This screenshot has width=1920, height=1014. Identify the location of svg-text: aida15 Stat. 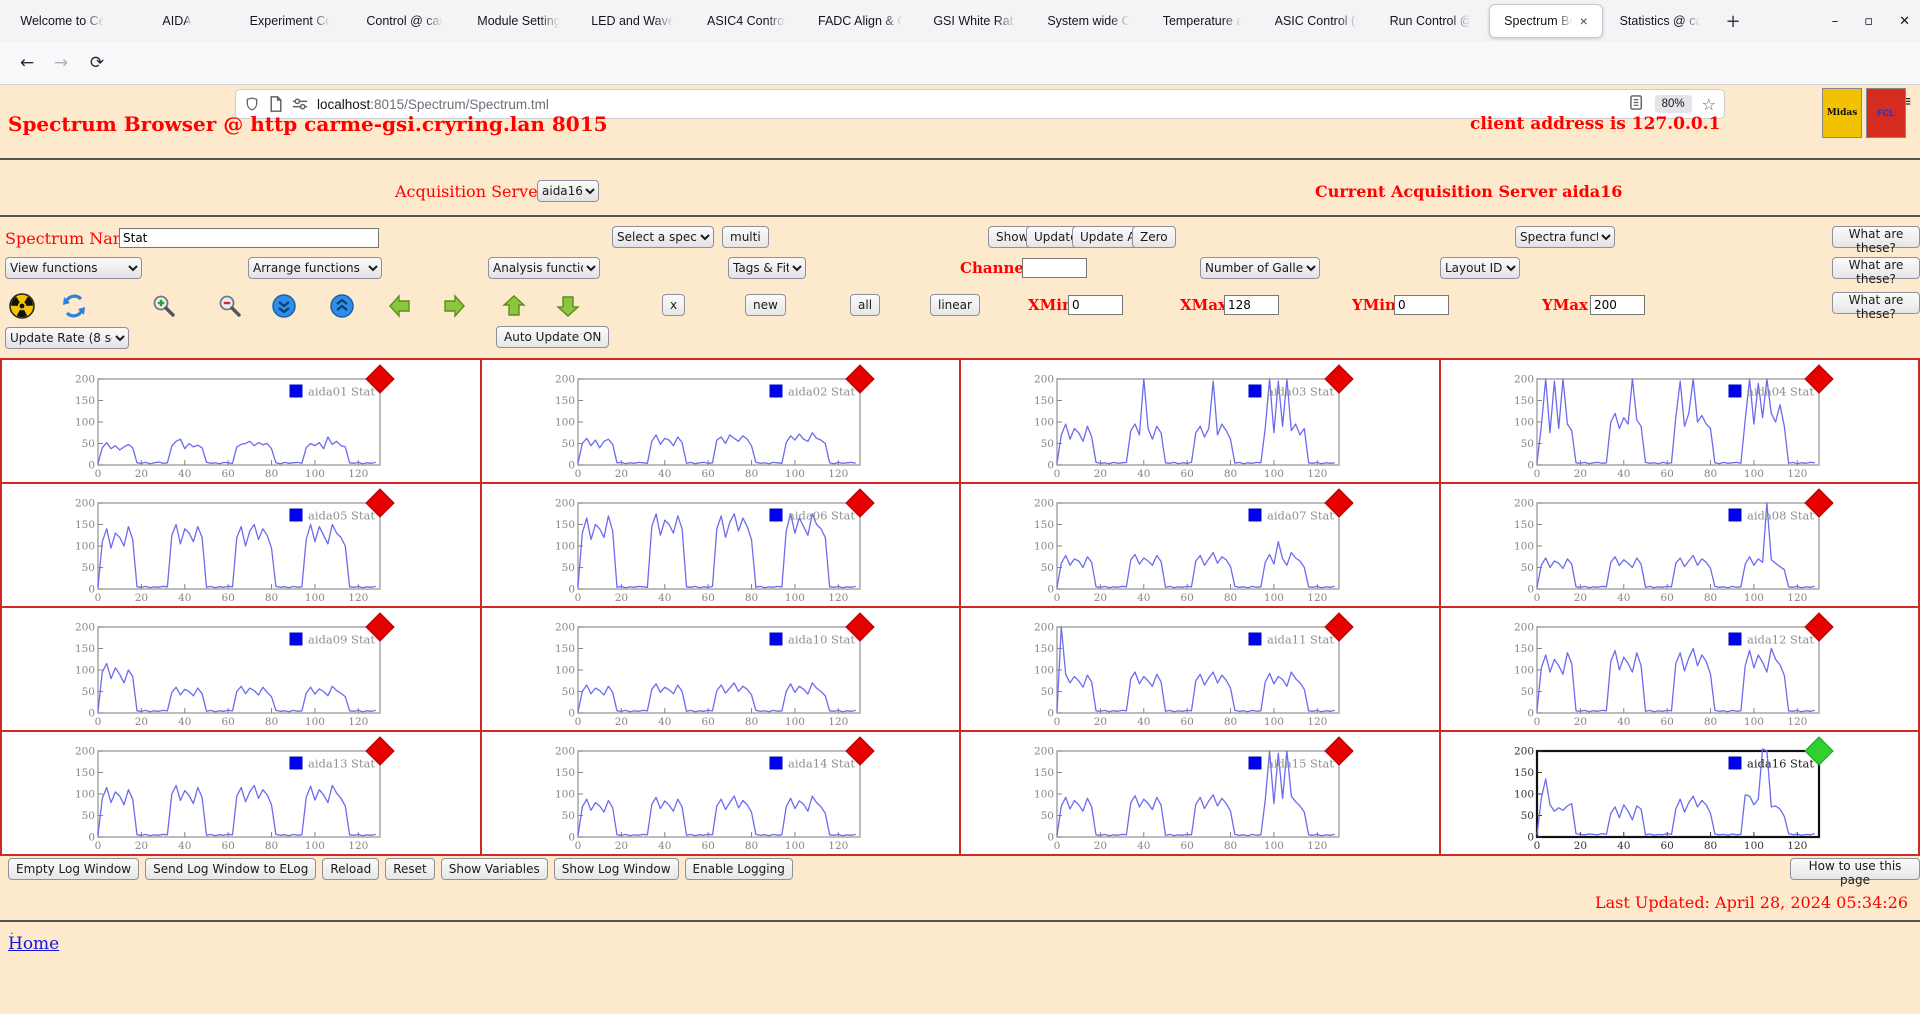
(1300, 764).